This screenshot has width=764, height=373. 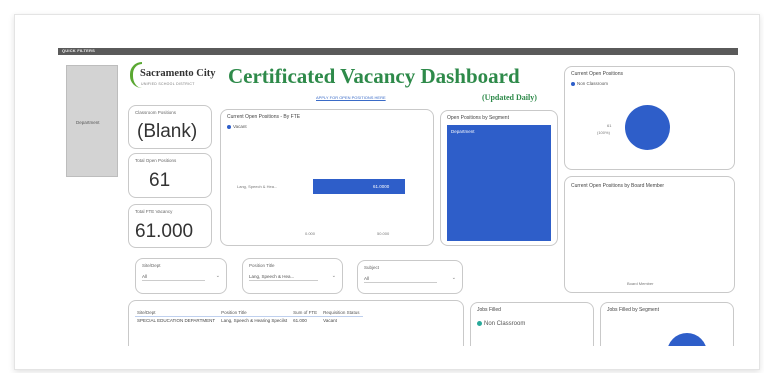 What do you see at coordinates (154, 211) in the screenshot?
I see `kpi-label: Total FTE Vacancy` at bounding box center [154, 211].